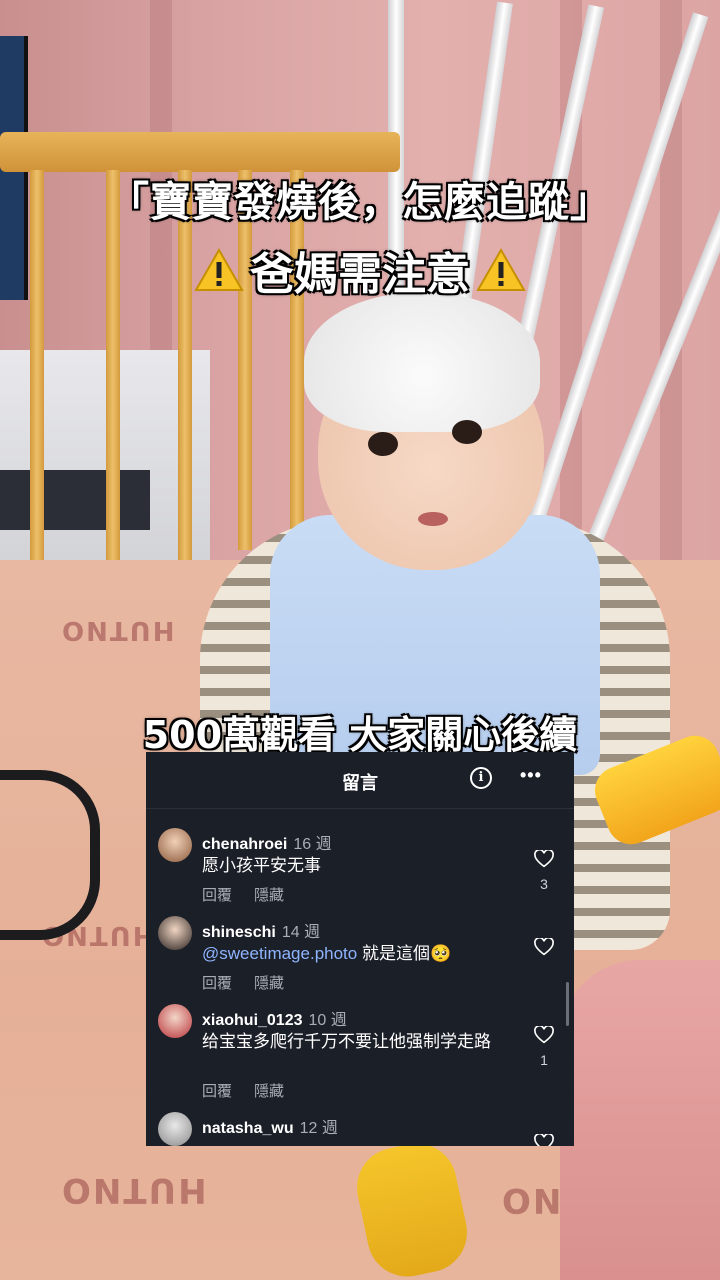 The width and height of the screenshot is (720, 1280). What do you see at coordinates (360, 783) in the screenshot?
I see `comments-title: 留言` at bounding box center [360, 783].